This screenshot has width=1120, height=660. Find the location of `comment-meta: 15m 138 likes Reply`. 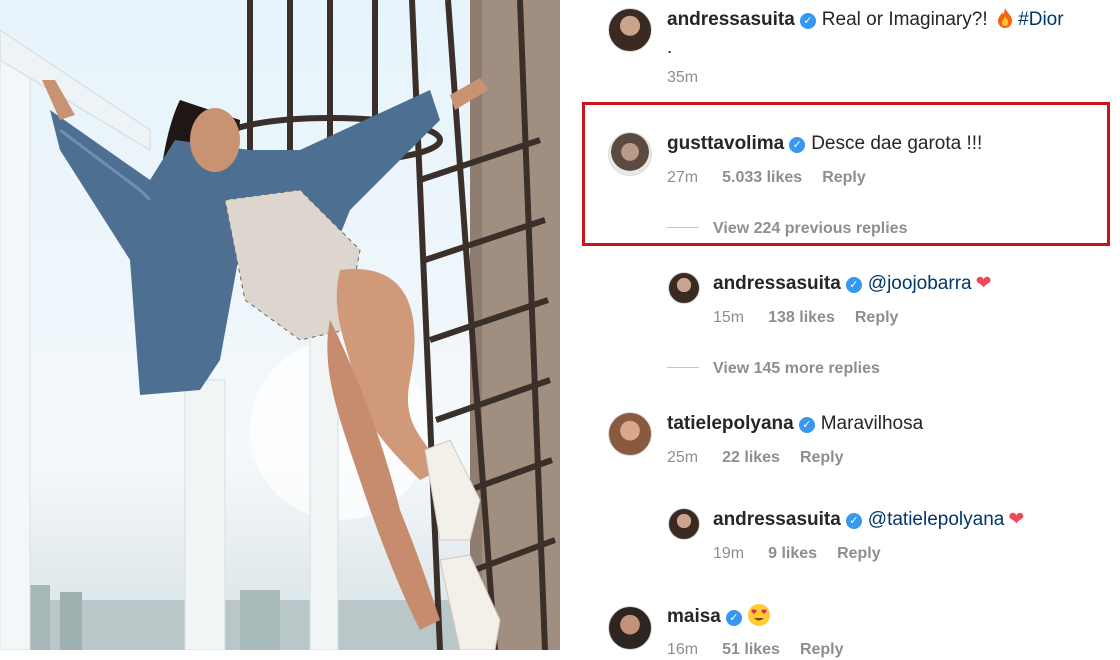

comment-meta: 15m 138 likes Reply is located at coordinates (815, 318).